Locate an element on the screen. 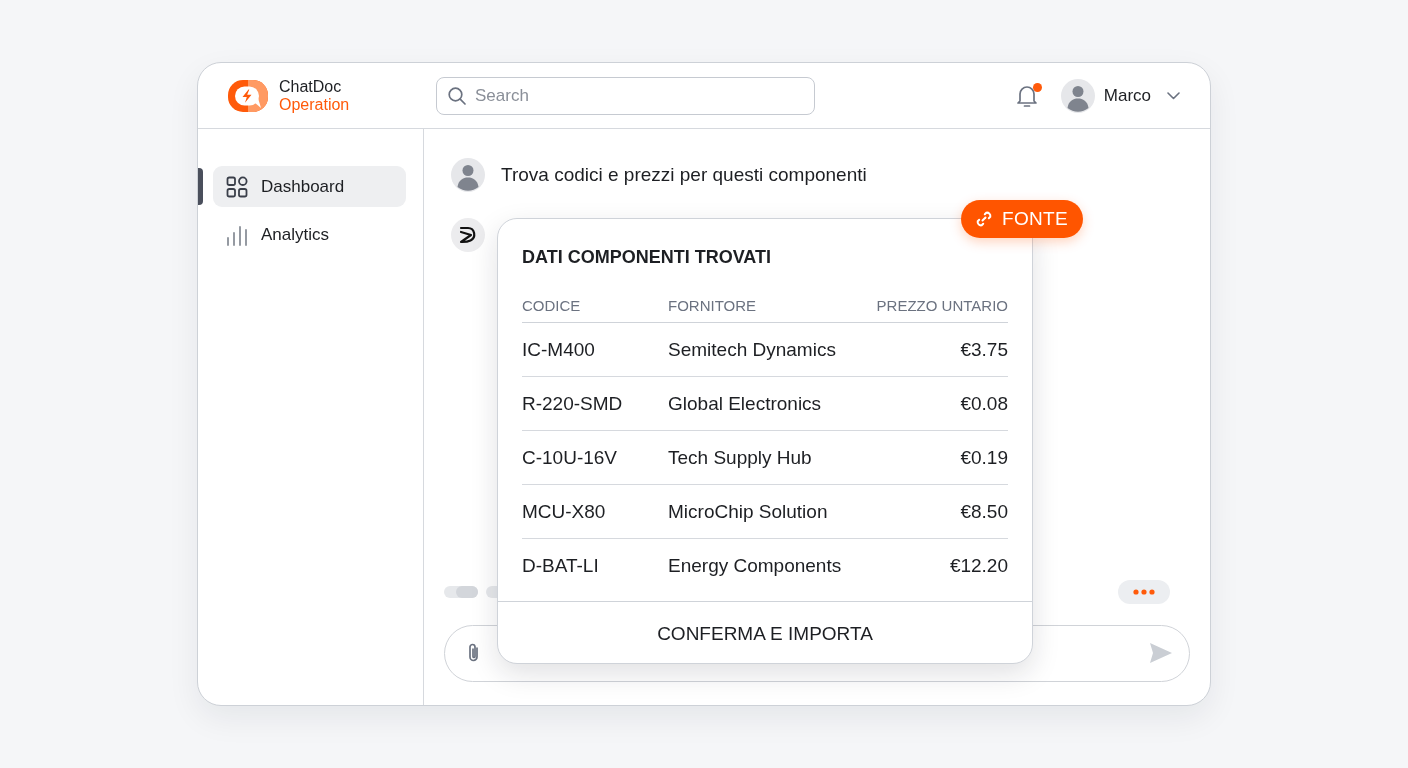 The height and width of the screenshot is (768, 1408). search-icon is located at coordinates (457, 95).